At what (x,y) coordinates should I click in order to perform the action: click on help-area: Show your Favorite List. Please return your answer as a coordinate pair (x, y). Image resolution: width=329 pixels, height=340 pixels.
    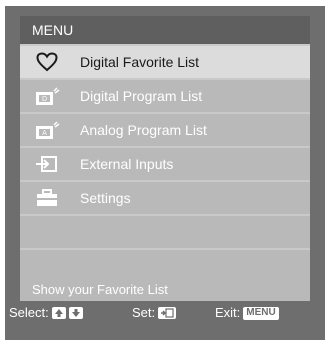
    Looking at the image, I should click on (165, 275).